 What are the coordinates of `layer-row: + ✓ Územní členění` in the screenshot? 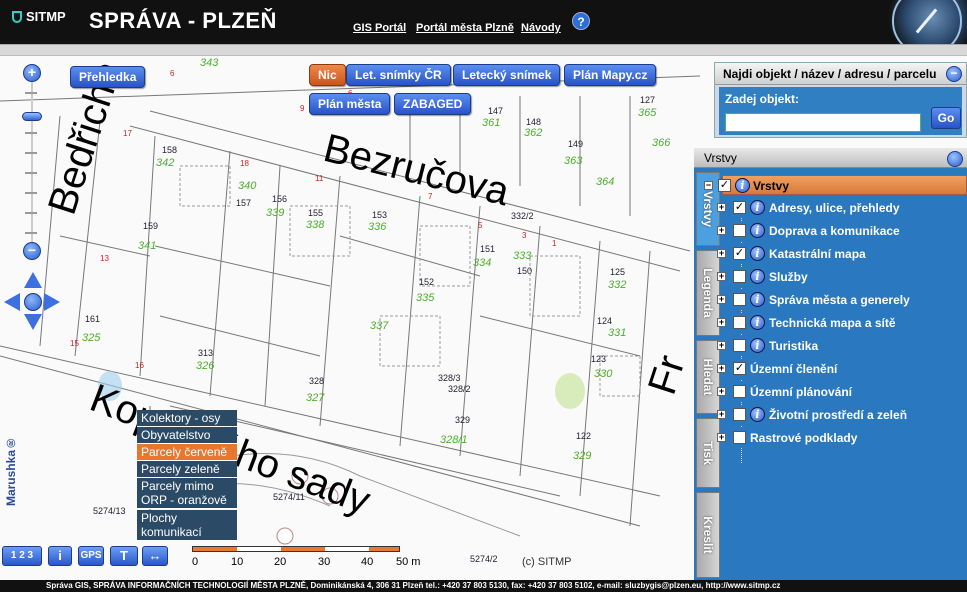 It's located at (842, 369).